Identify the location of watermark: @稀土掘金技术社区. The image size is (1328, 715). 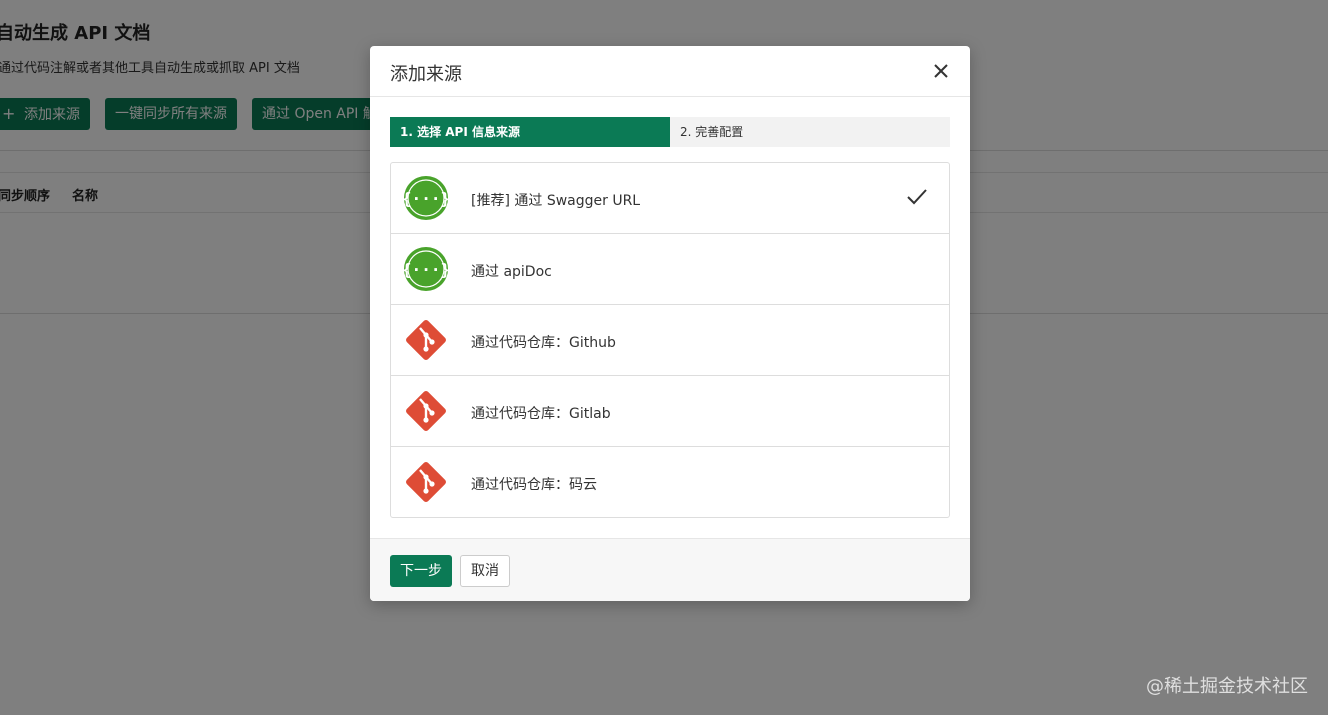
(1227, 686).